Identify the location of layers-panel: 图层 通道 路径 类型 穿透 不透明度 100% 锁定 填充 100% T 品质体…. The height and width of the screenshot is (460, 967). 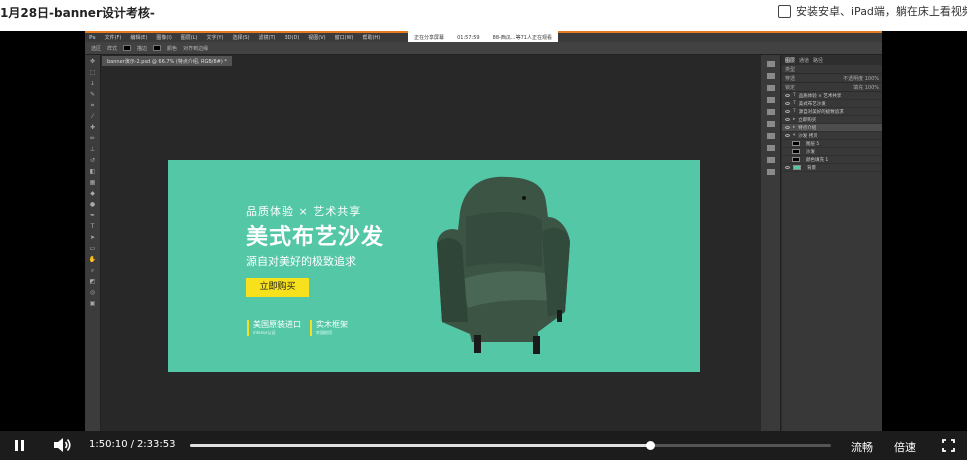
(832, 243).